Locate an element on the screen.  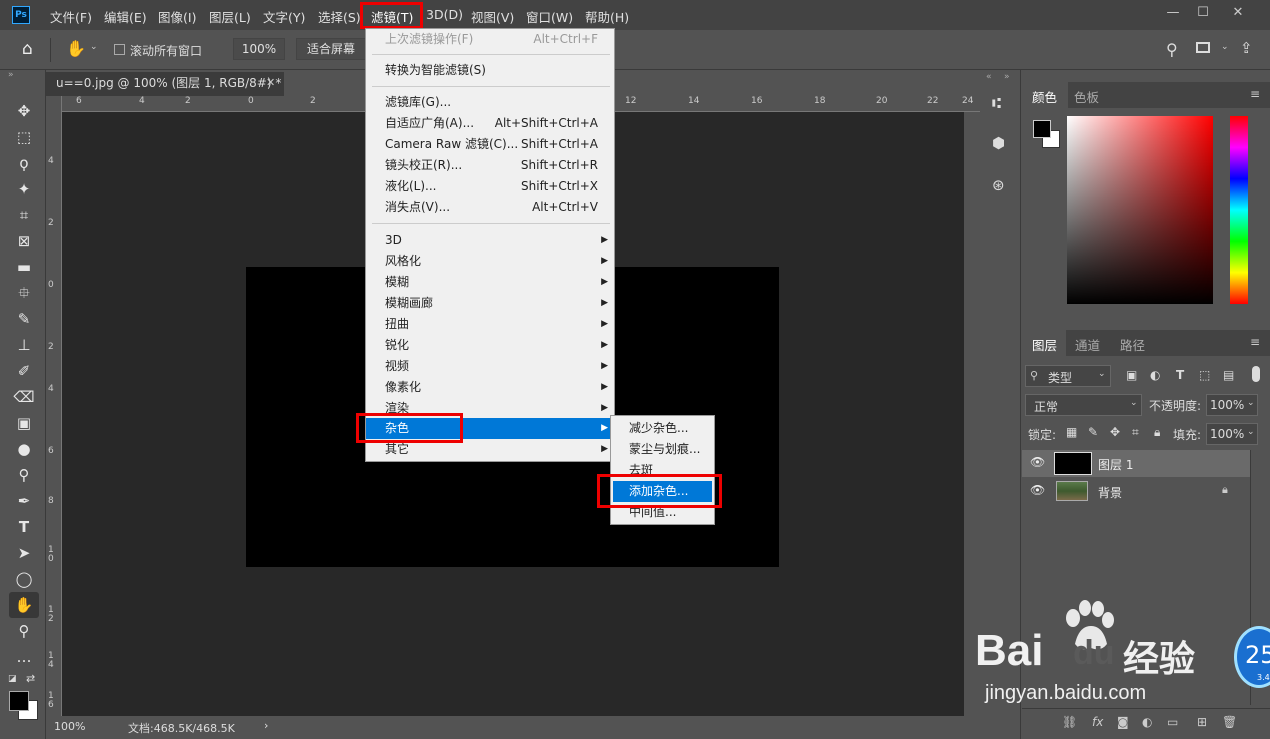
layer-row: 👁︎ 背景 🔒︎ is located at coordinates (1136, 491).